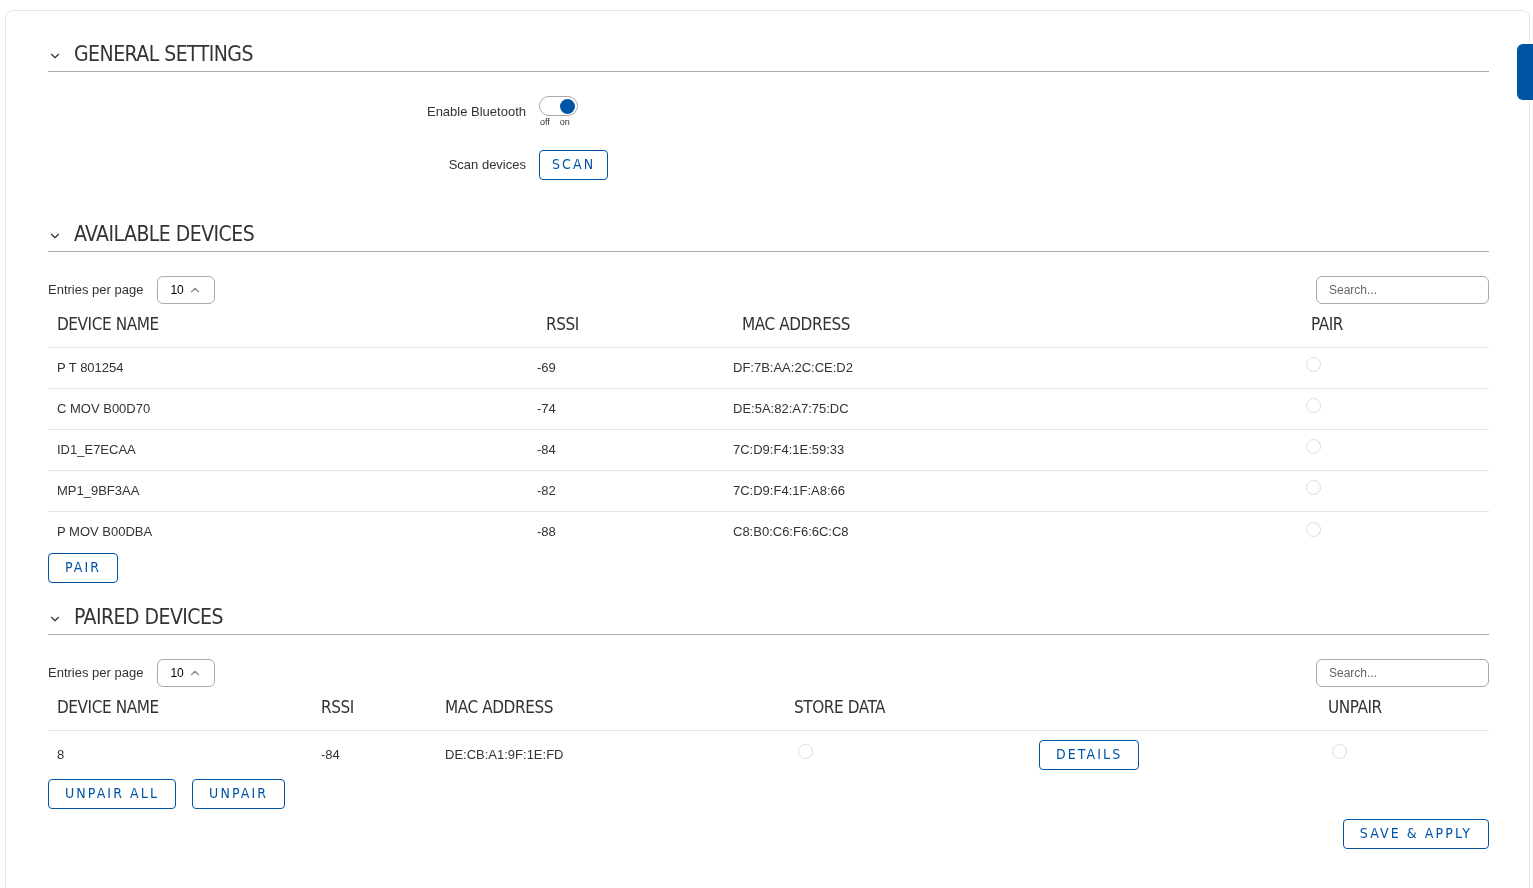 This screenshot has width=1533, height=888. Describe the element at coordinates (61, 754) in the screenshot. I see `table-cell-text: 8` at that location.